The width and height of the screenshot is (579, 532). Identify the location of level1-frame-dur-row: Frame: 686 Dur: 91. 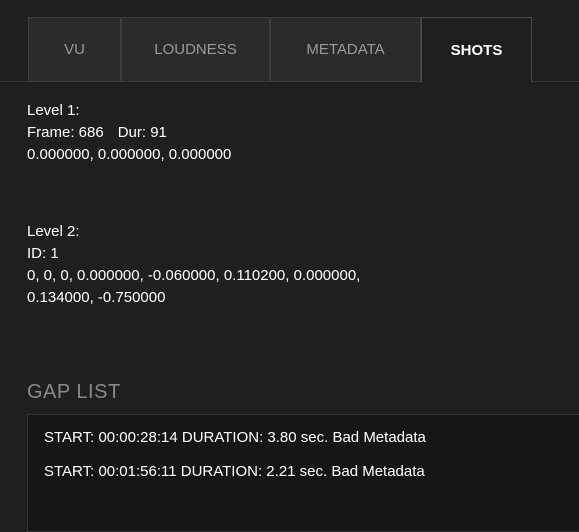
(129, 133).